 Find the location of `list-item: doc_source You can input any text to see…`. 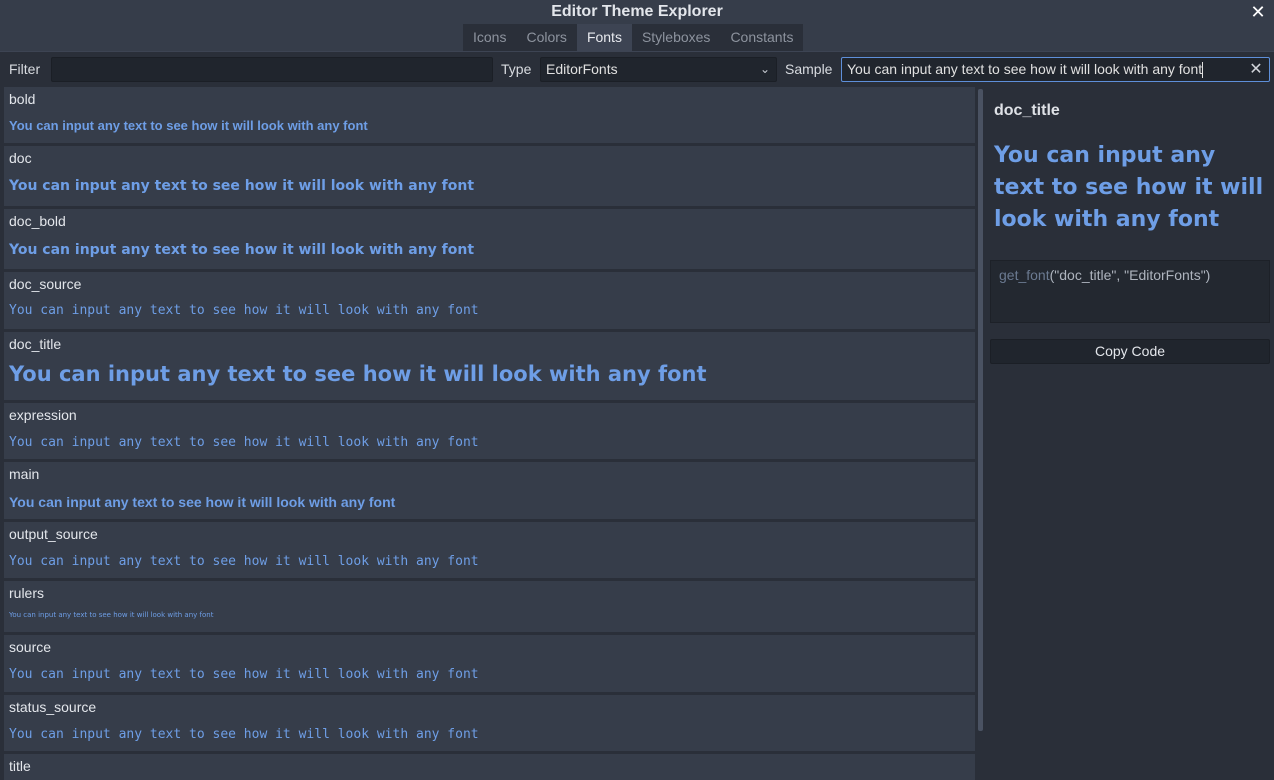

list-item: doc_source You can input any text to see… is located at coordinates (489, 300).